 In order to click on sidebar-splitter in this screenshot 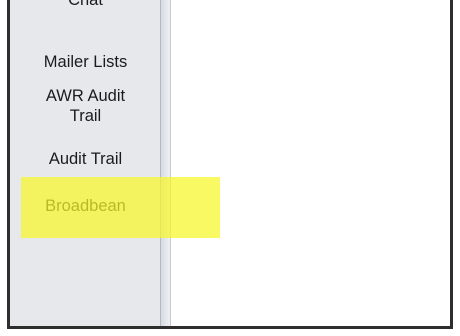, I will do `click(166, 163)`.